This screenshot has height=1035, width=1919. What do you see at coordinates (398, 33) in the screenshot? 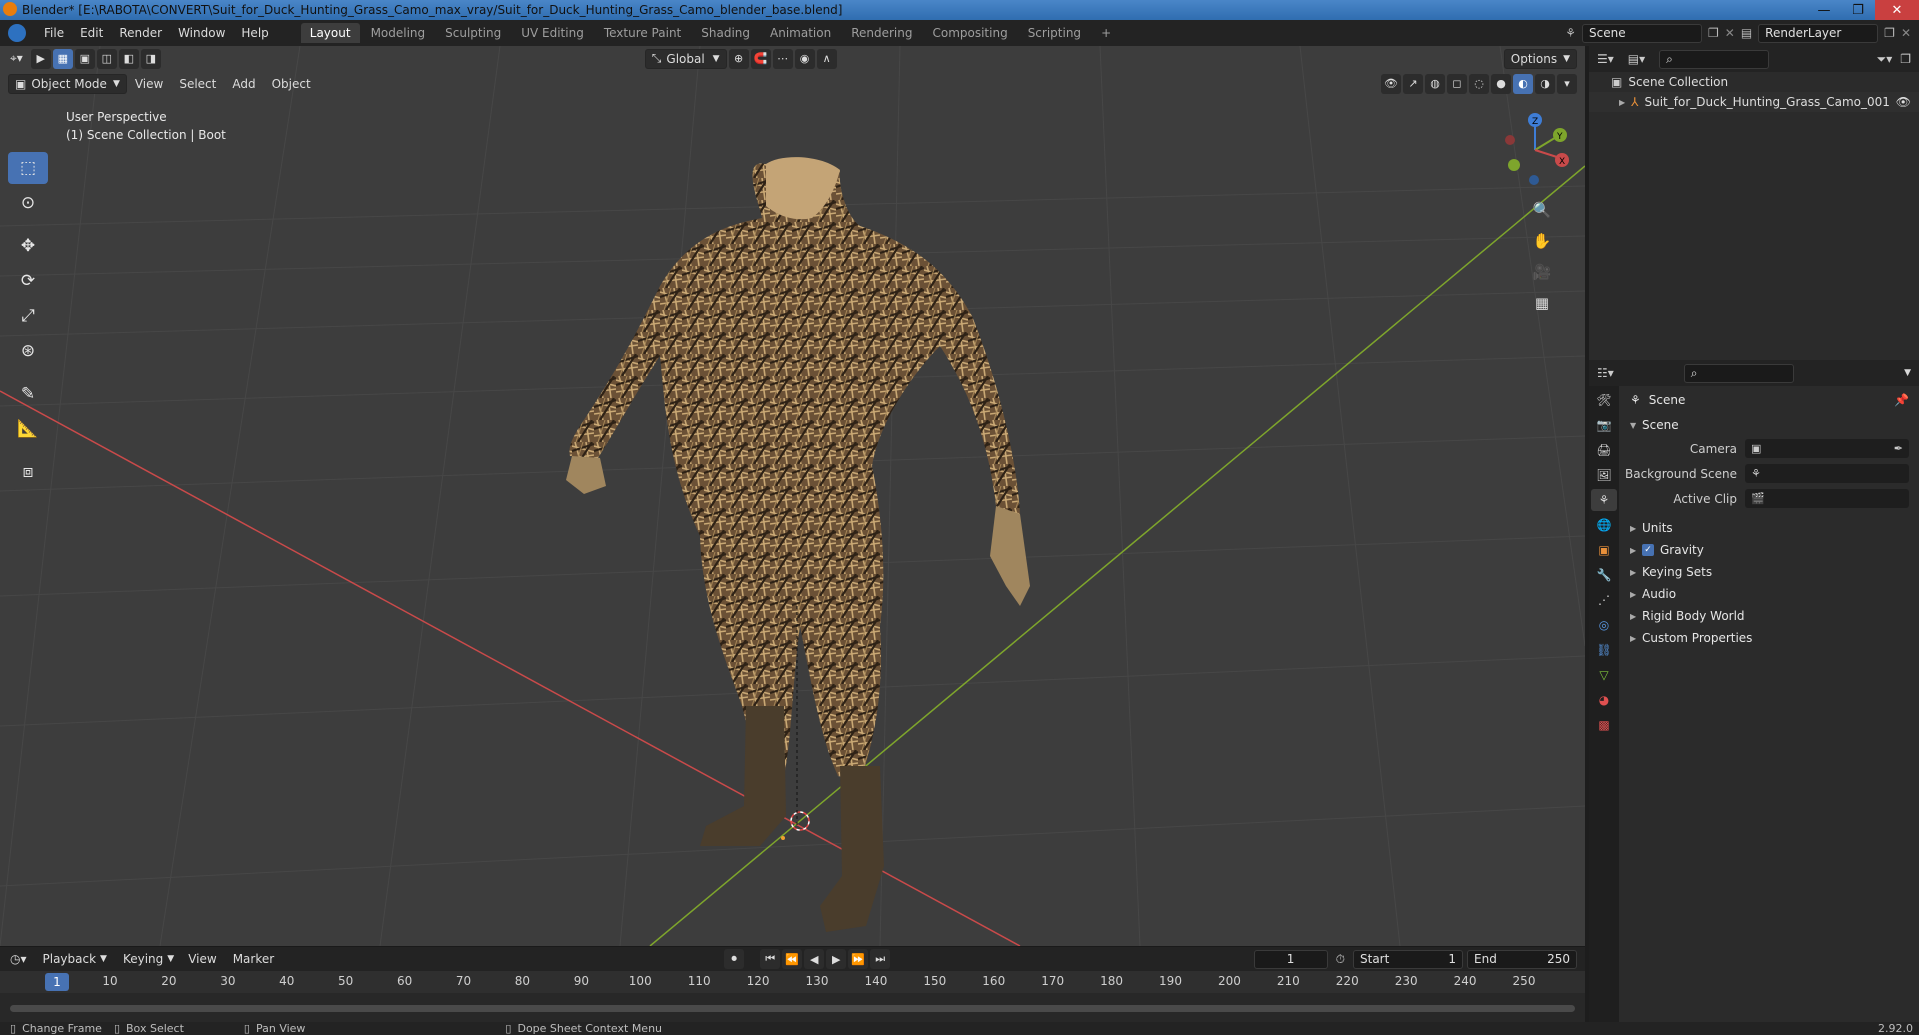
I see `tab-modeling: Modeling` at bounding box center [398, 33].